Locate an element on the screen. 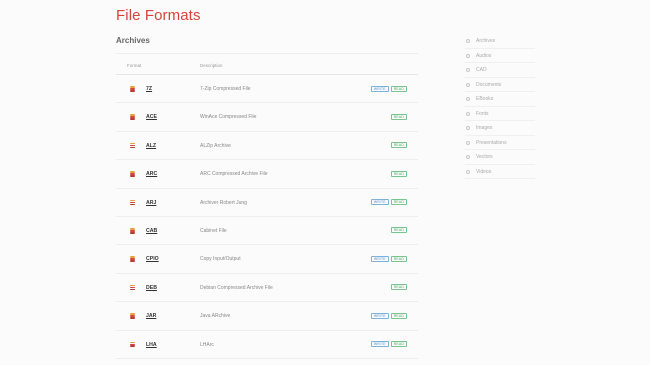  format-link: LHA is located at coordinates (151, 345).